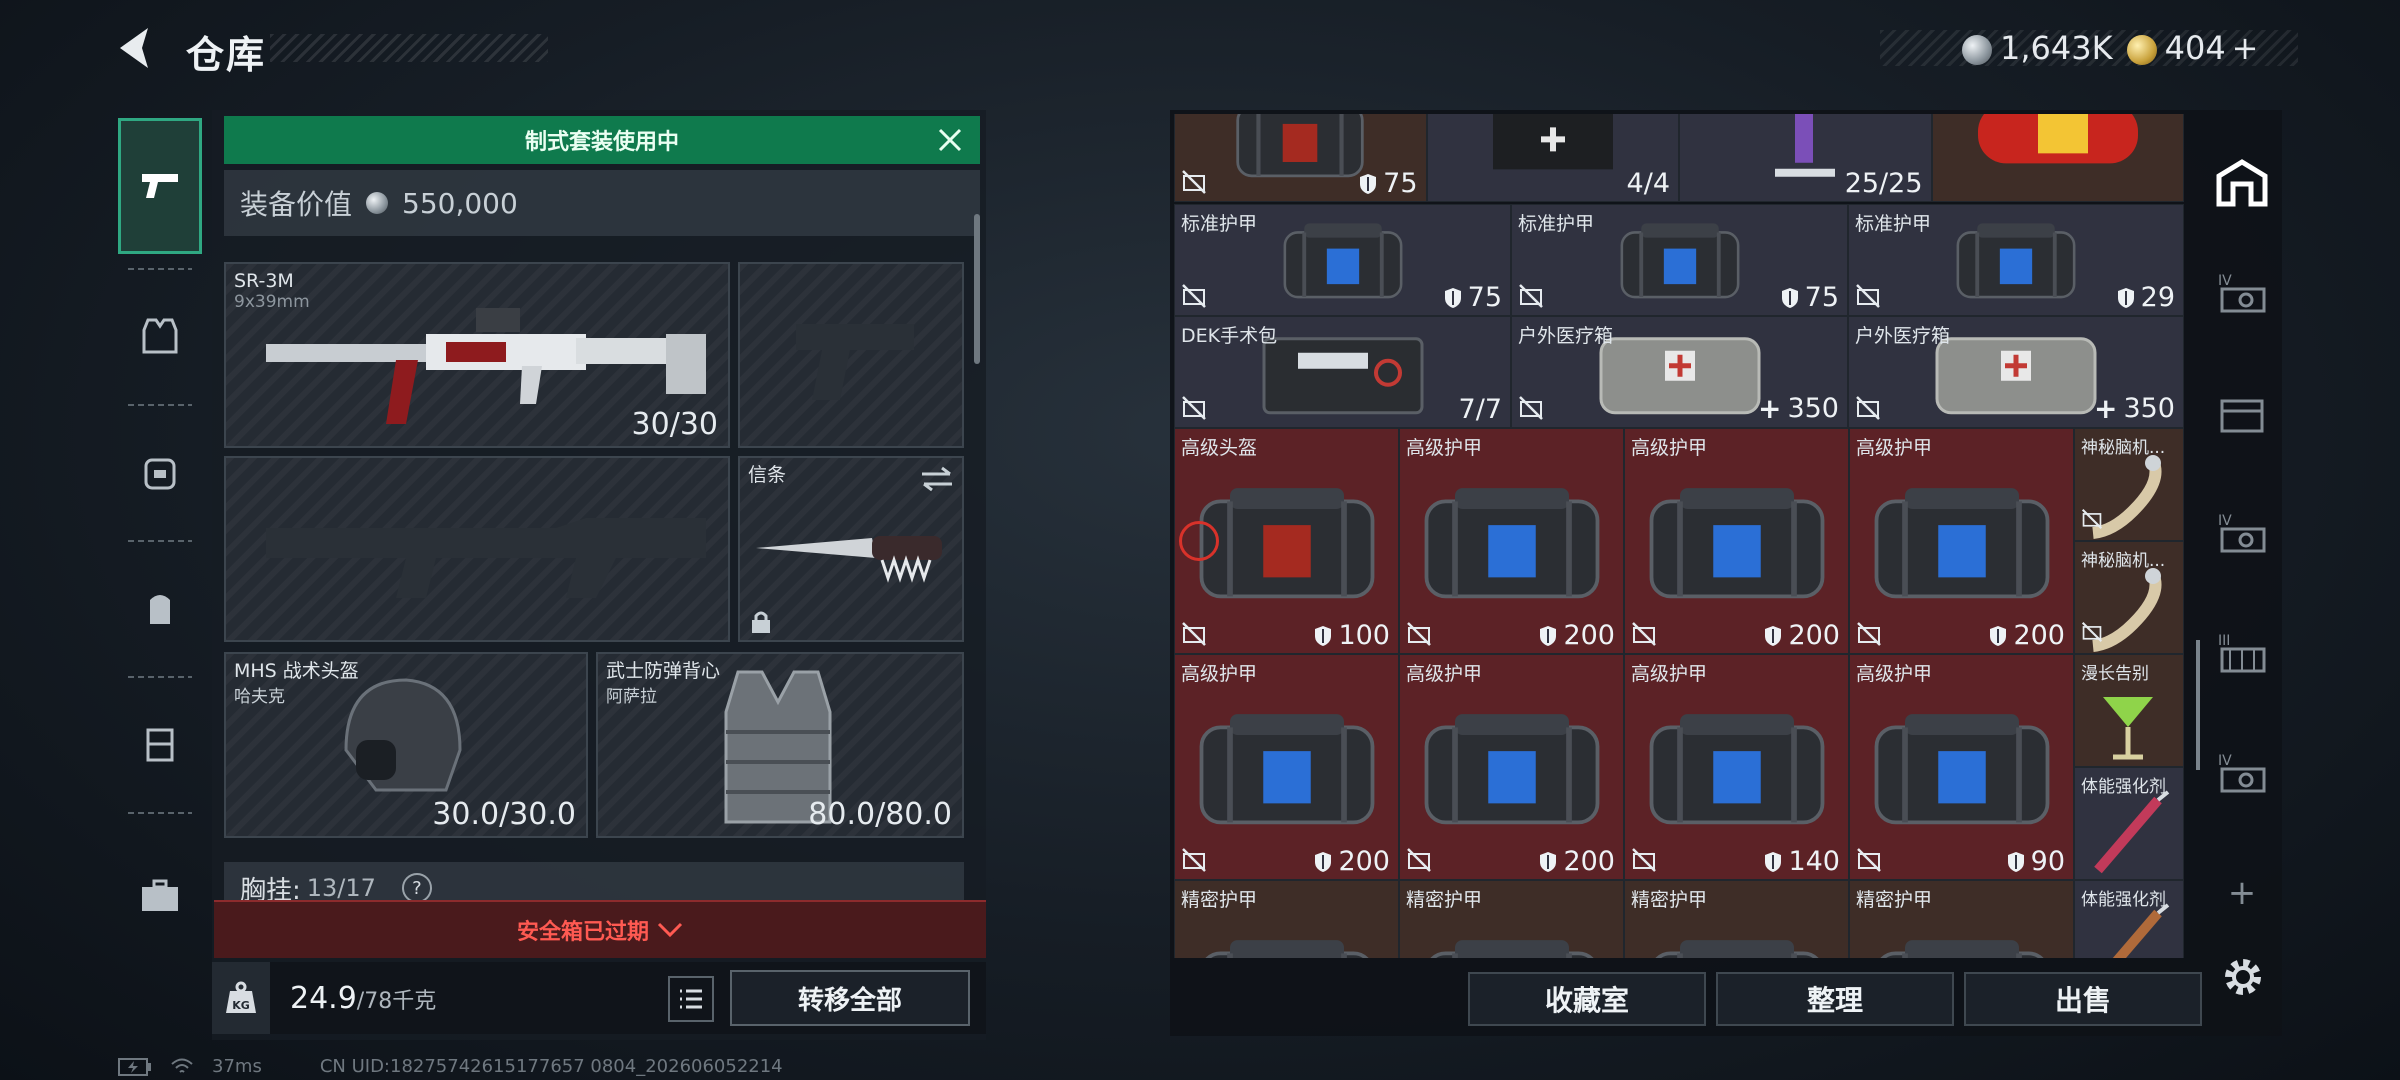 The image size is (2400, 1080). Describe the element at coordinates (2242, 893) in the screenshot. I see `add-tab-button: +` at that location.